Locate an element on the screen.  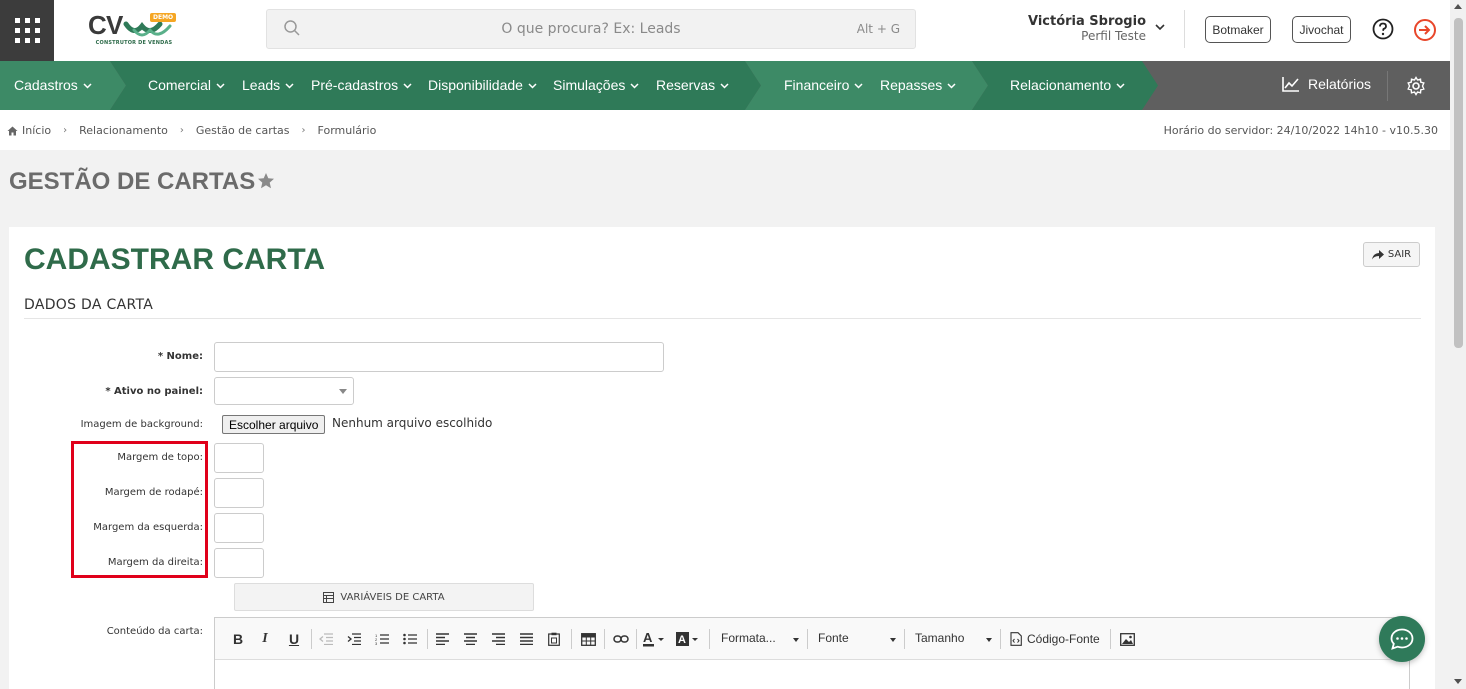
user-name: Victória Sbrogio is located at coordinates (1073, 21).